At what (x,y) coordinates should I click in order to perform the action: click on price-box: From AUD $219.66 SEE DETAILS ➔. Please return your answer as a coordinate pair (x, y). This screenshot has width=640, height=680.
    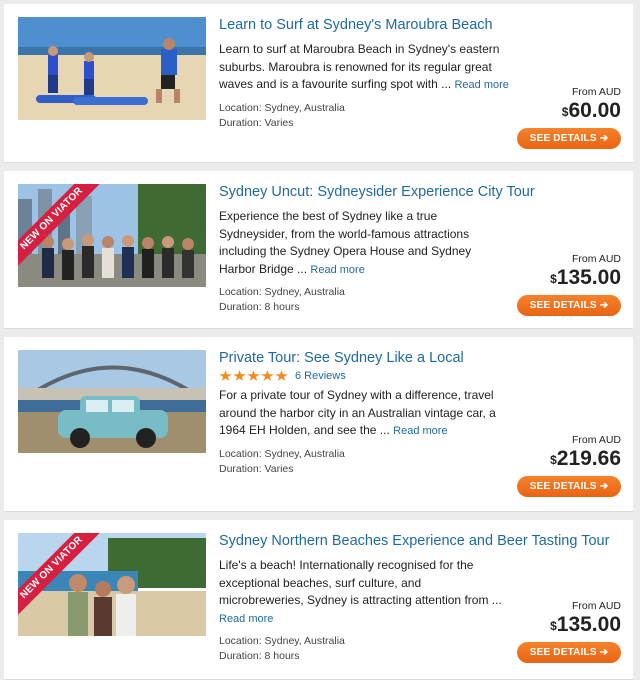
    Looking at the image, I should click on (569, 465).